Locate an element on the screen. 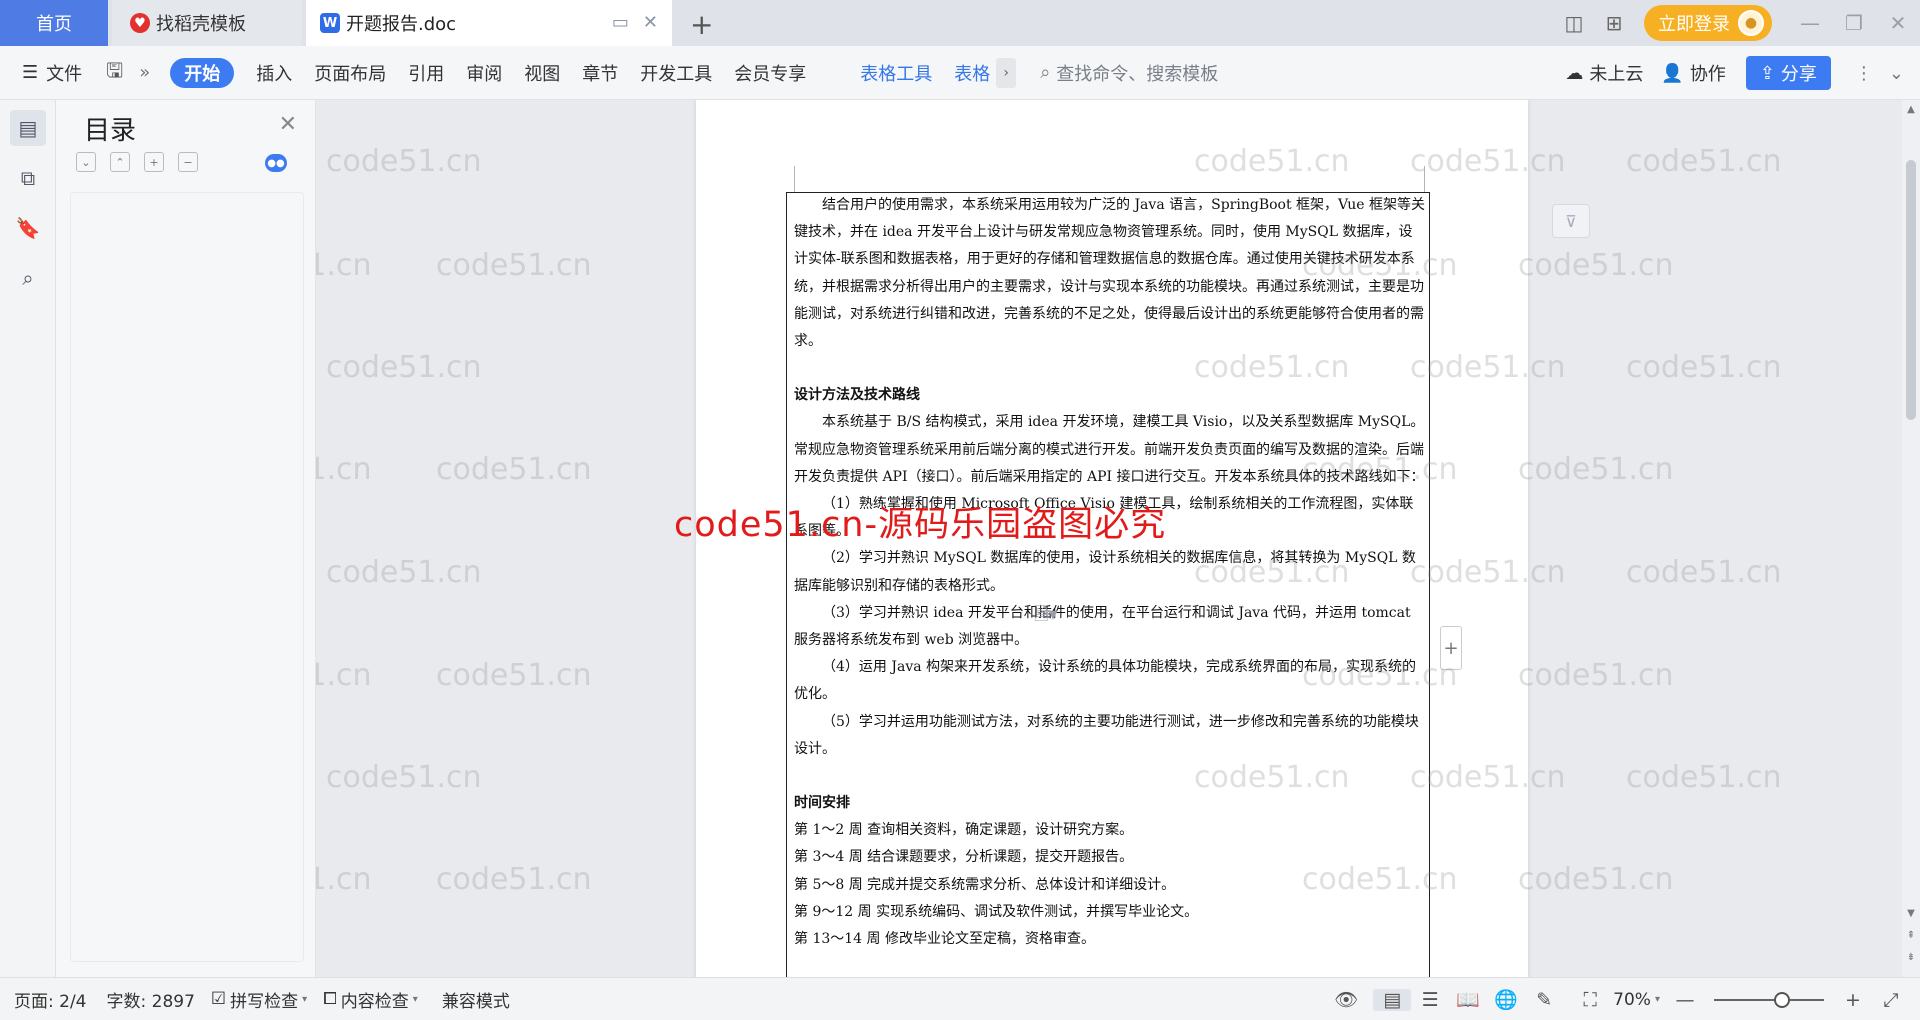  toc-list is located at coordinates (187, 577).